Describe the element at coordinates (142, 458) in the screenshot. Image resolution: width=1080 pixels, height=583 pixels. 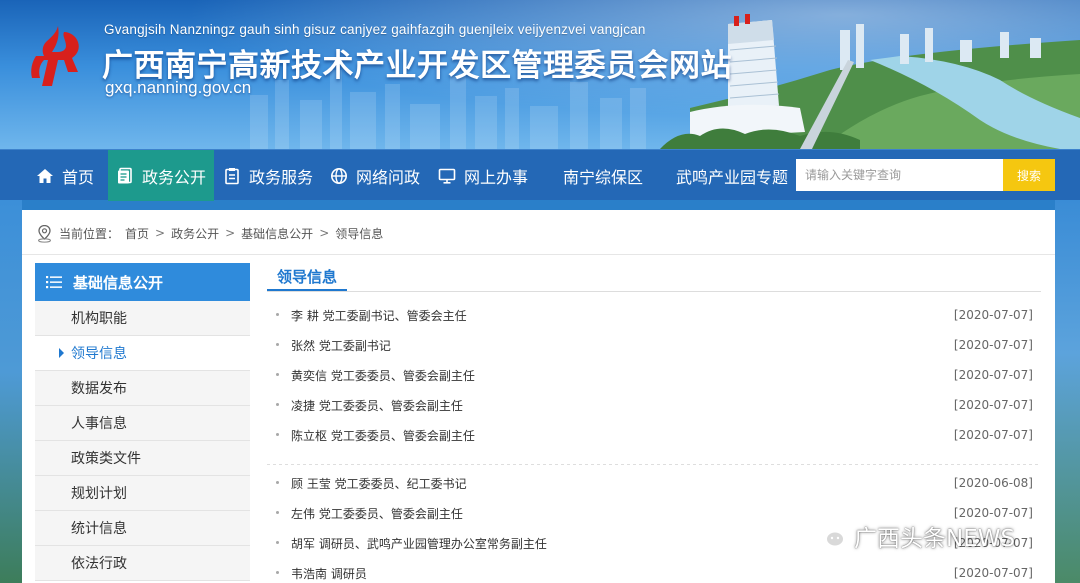
I see `sidebar-item-policy-documents: 政策类文件` at that location.